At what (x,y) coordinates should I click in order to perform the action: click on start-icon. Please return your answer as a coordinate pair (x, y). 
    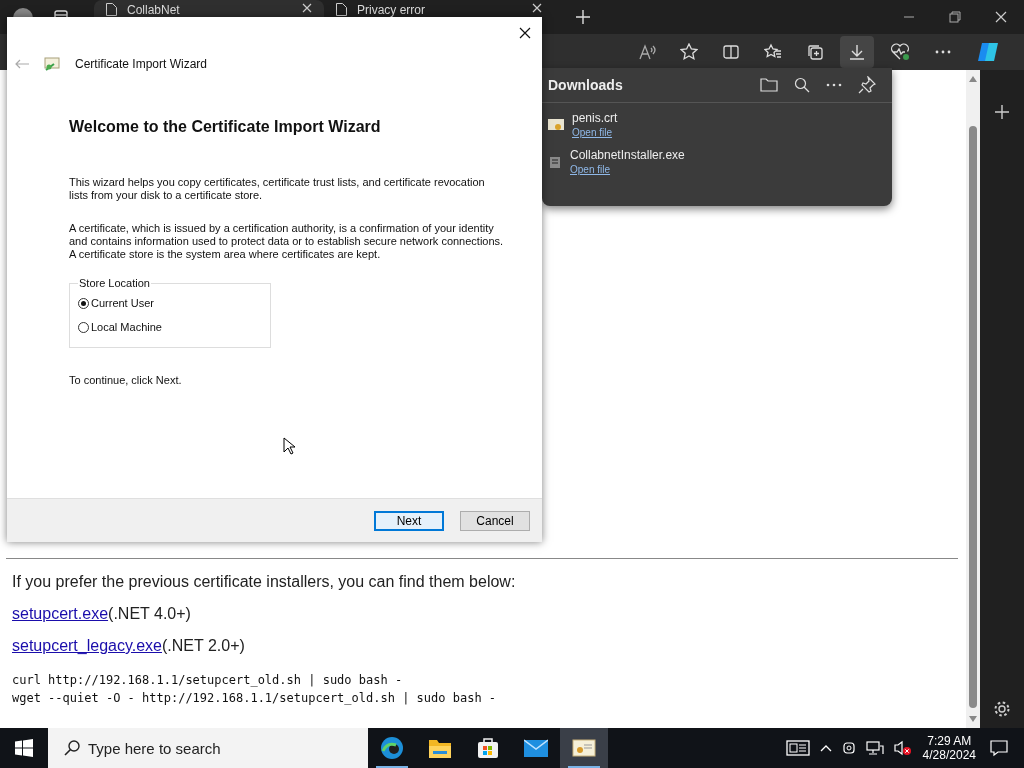
    Looking at the image, I should click on (24, 748).